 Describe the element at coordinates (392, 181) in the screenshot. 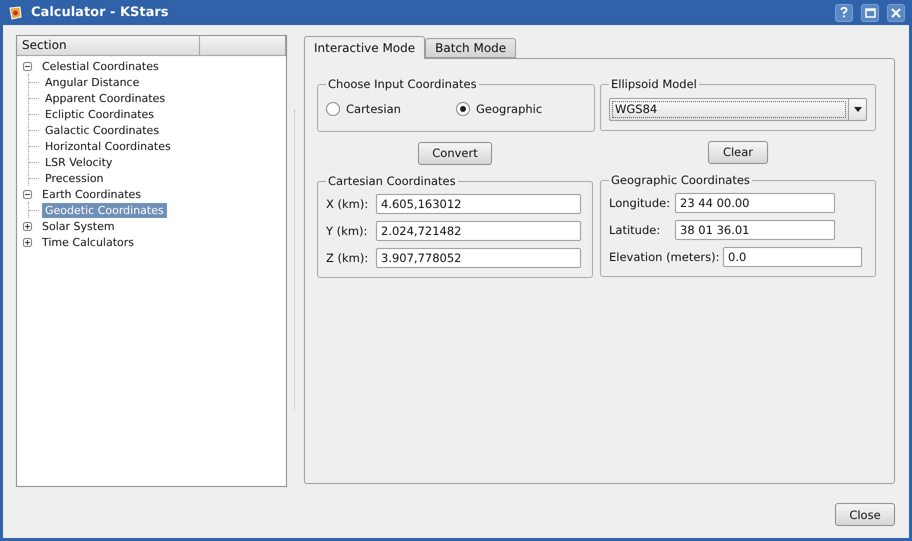

I see `group-title: Cartesian Coordinates` at that location.